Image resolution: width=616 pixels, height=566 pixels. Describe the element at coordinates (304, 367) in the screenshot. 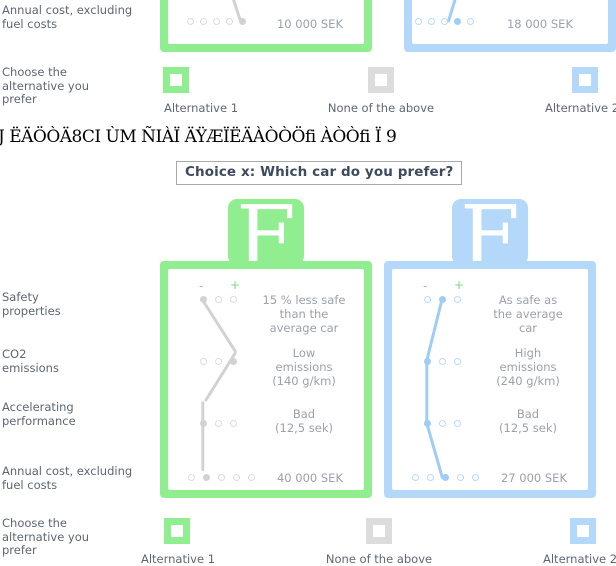

I see `alt1-co2-value: Low emissions (140 g/km)` at that location.